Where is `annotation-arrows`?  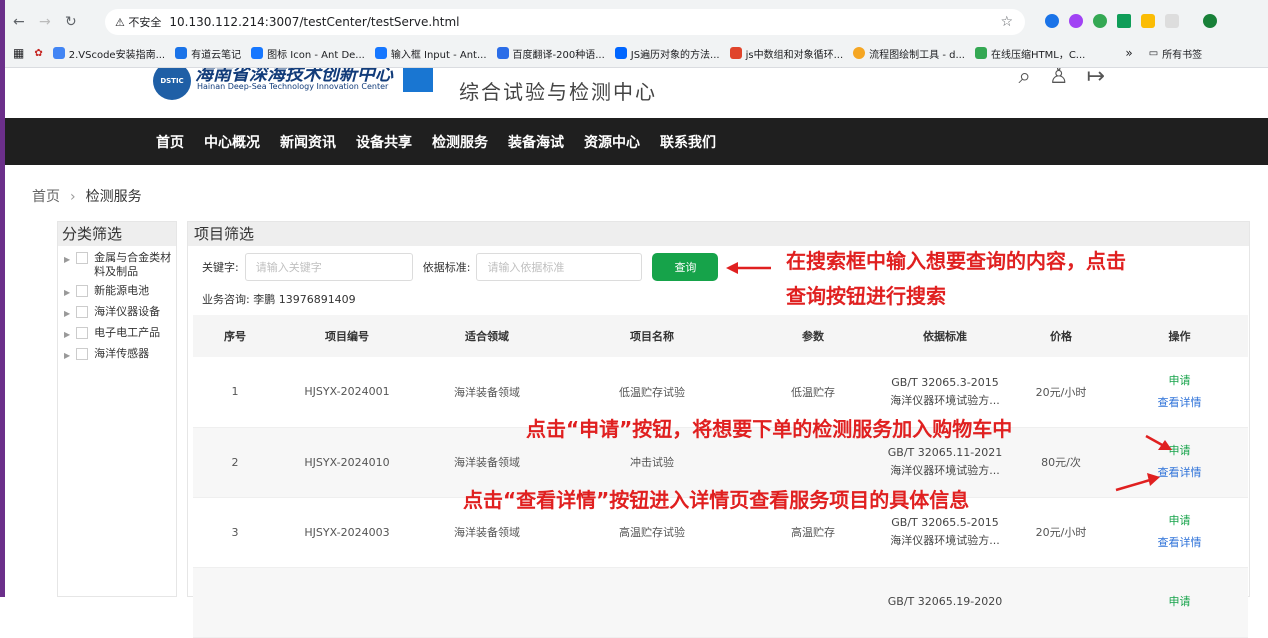 annotation-arrows is located at coordinates (949, 377).